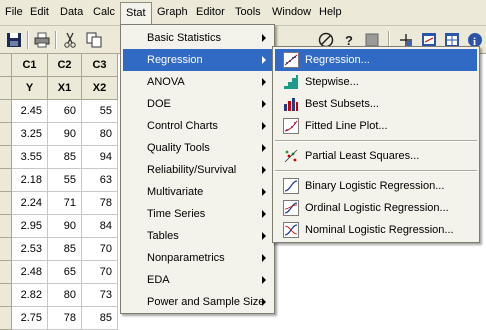 This screenshot has width=486, height=330. Describe the element at coordinates (14, 40) in the screenshot. I see `save-icon` at that location.